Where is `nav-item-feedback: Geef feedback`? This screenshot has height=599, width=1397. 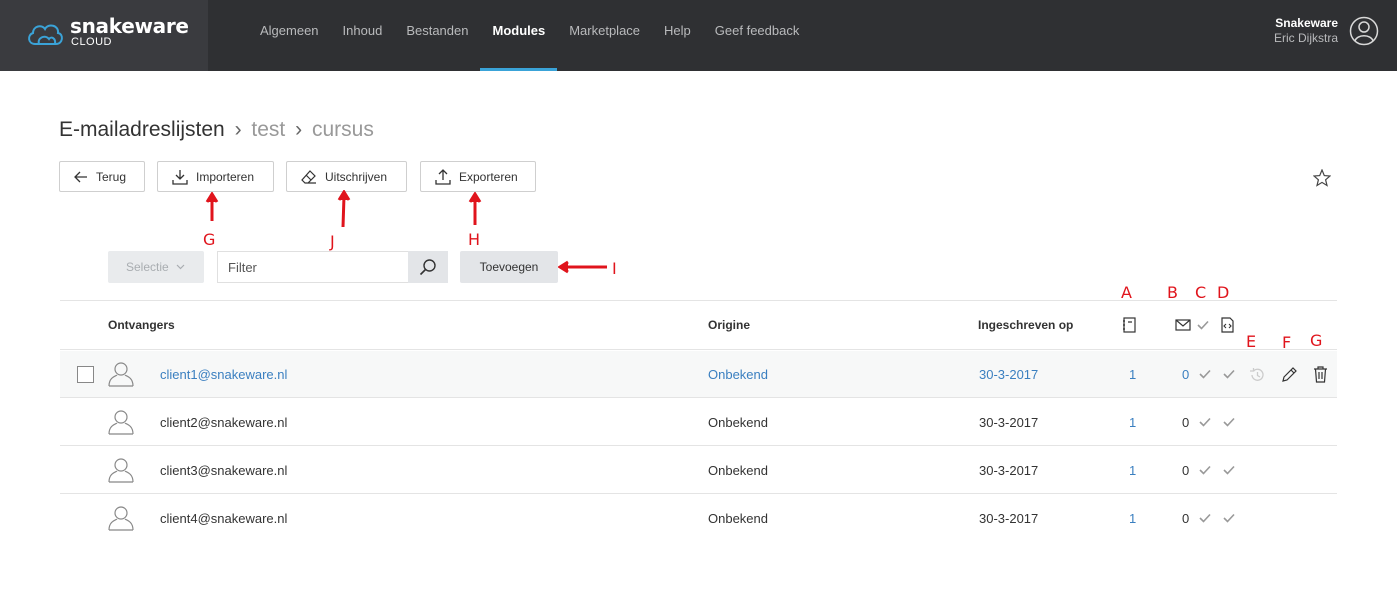 nav-item-feedback: Geef feedback is located at coordinates (757, 35).